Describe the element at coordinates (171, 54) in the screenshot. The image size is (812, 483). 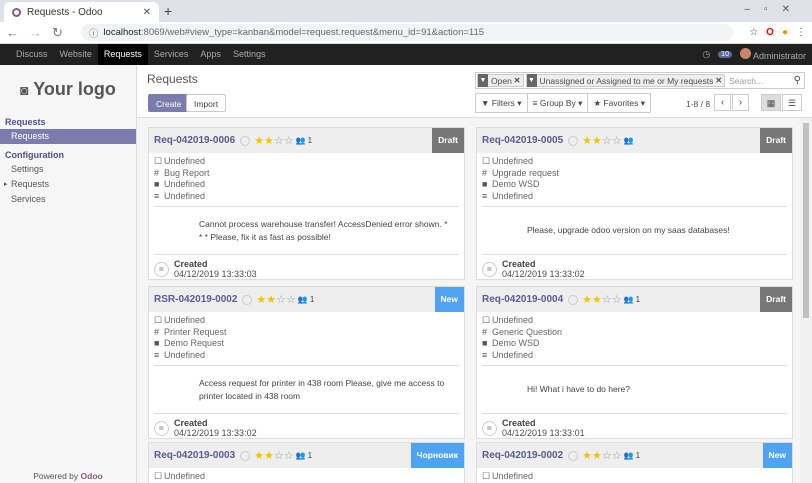
I see `menu-services: Services` at that location.